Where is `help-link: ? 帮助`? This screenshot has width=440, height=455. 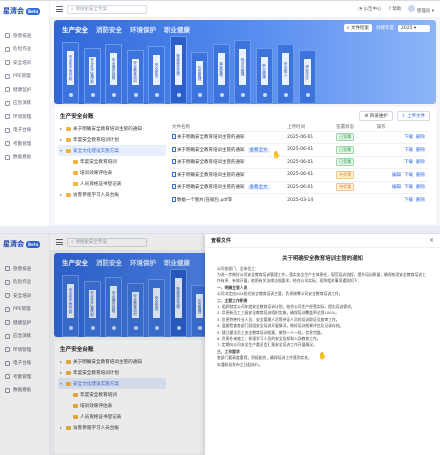
help-link: ? 帮助 is located at coordinates (395, 9).